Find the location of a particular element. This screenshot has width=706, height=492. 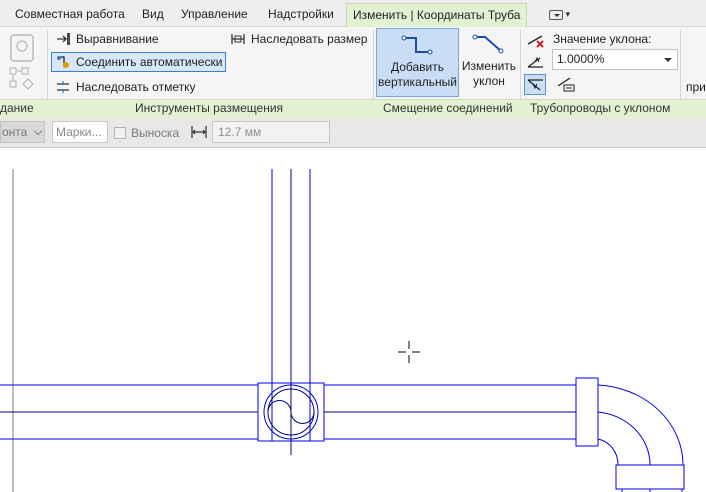

inherit-elevation-button: Наследовать отметку is located at coordinates (125, 87).